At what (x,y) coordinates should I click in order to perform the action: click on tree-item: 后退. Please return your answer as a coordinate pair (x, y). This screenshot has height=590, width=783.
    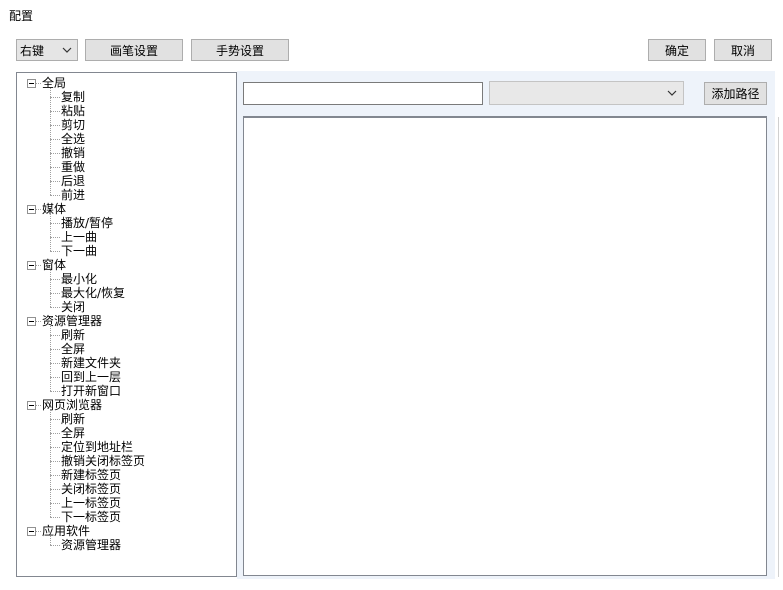
    Looking at the image, I should click on (73, 181).